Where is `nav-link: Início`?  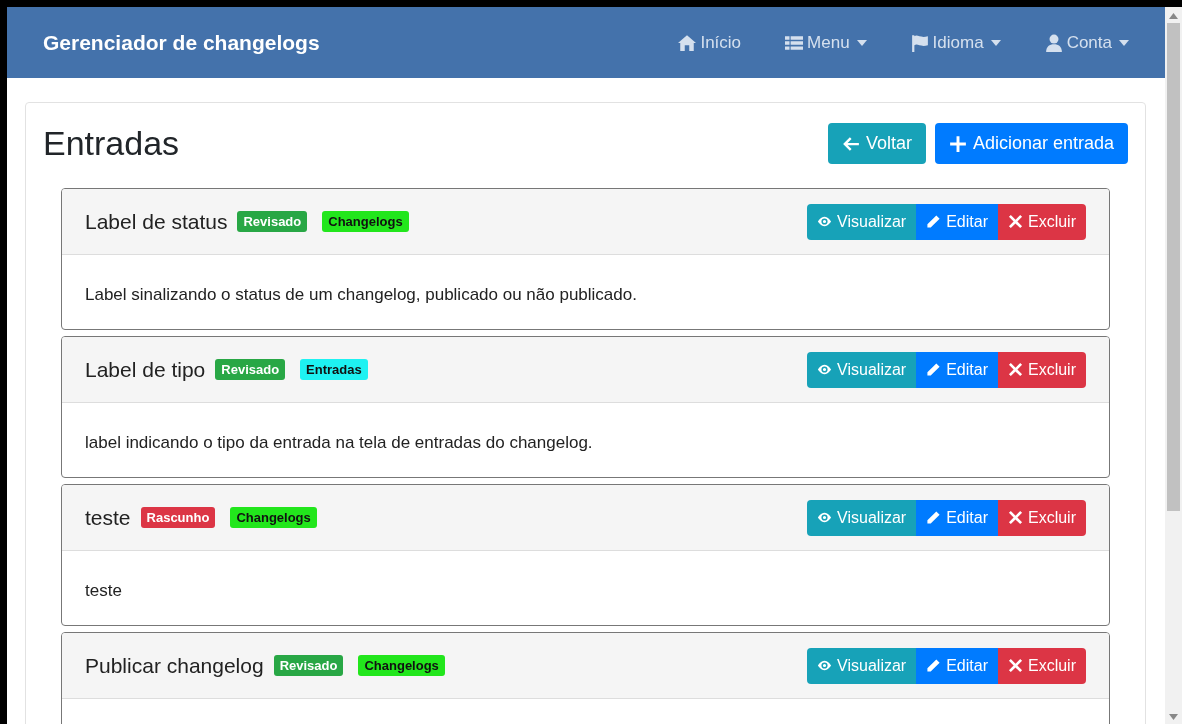
nav-link: Início is located at coordinates (710, 42).